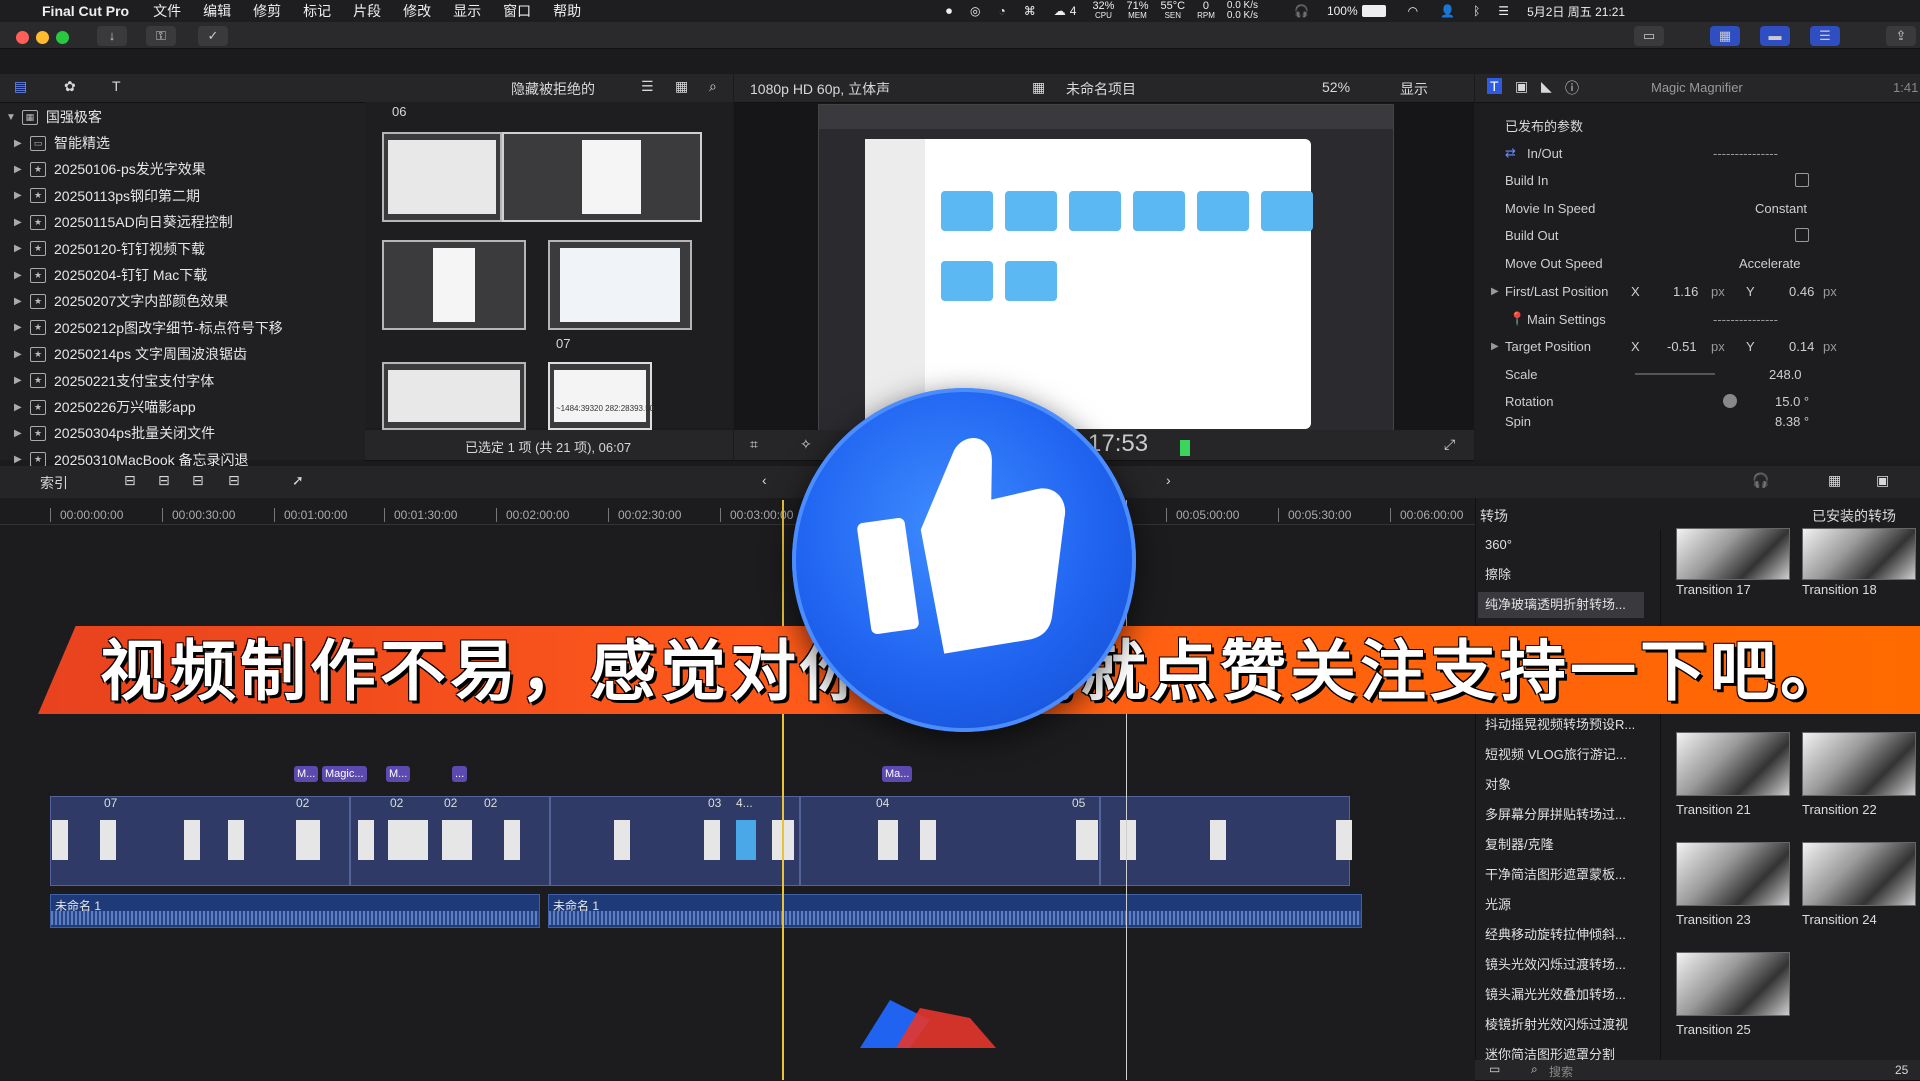  What do you see at coordinates (1785, 374) in the screenshot?
I see `scale-field: 248.0` at bounding box center [1785, 374].